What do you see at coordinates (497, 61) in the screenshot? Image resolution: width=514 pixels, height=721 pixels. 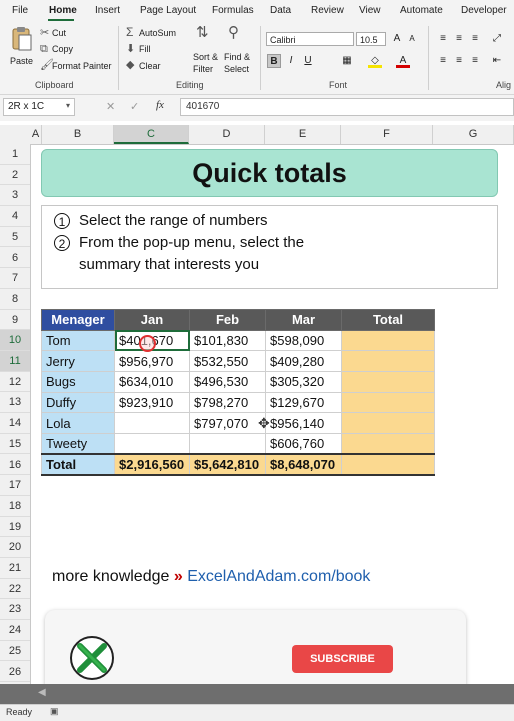 I see `indent-button: ⇤` at bounding box center [497, 61].